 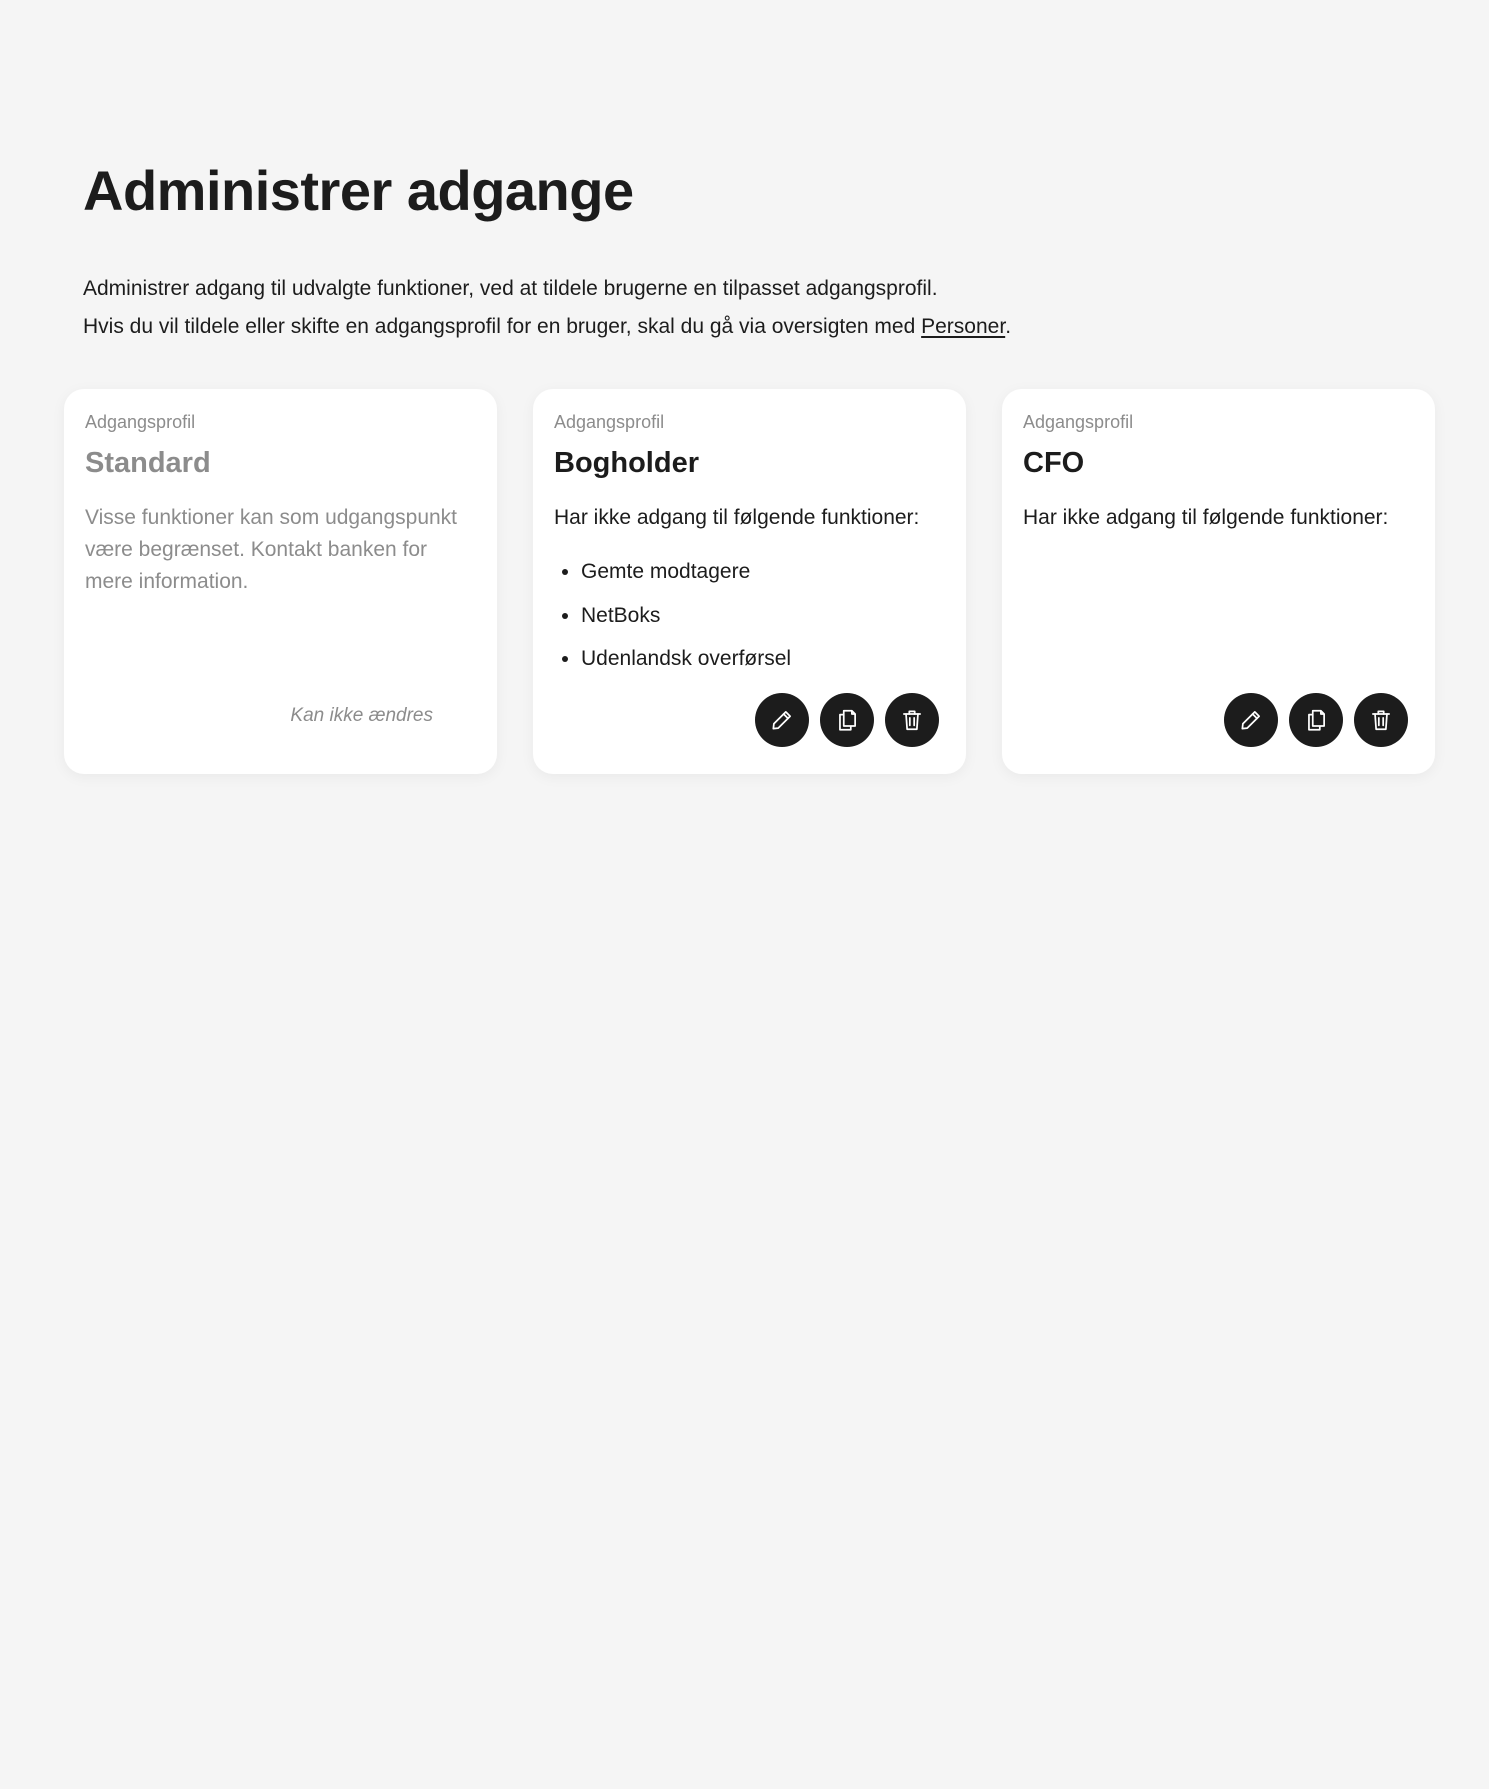 What do you see at coordinates (1054, 463) in the screenshot?
I see `card-title: CFO` at bounding box center [1054, 463].